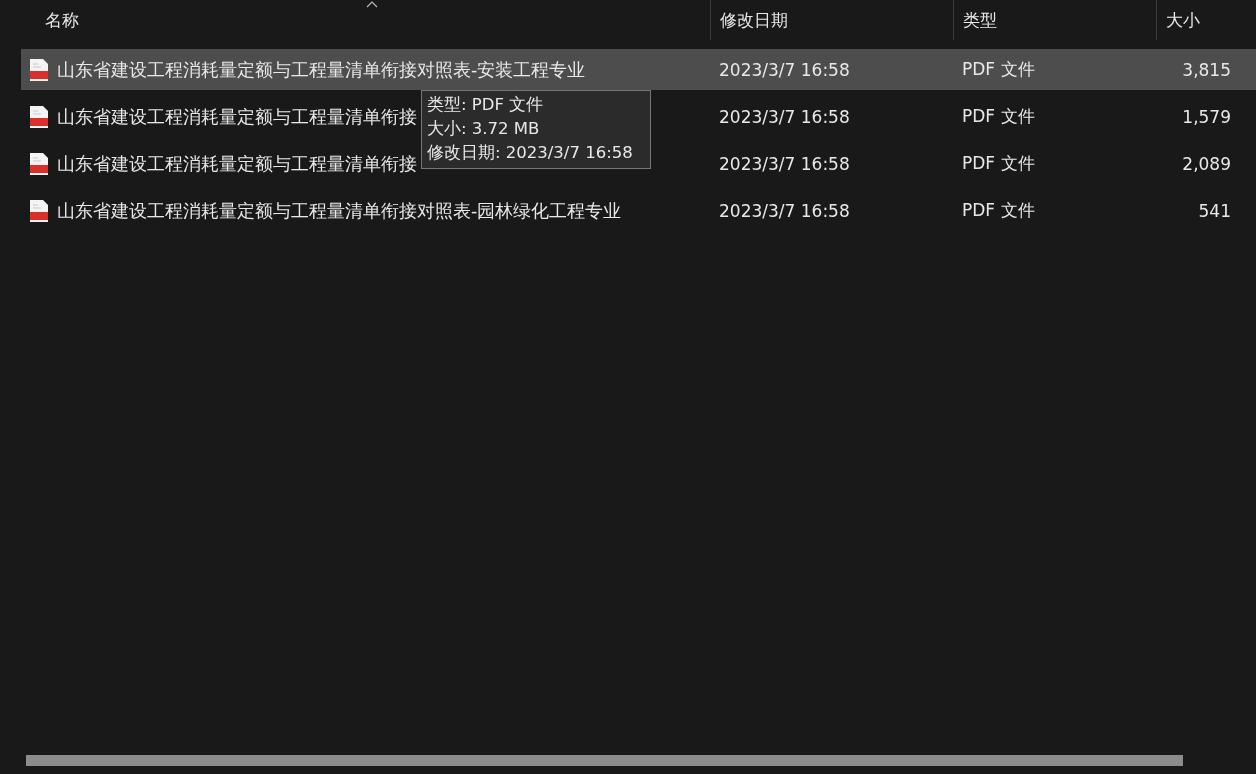 The image size is (1256, 774). Describe the element at coordinates (604, 760) in the screenshot. I see `horizontal-scrollbar` at that location.